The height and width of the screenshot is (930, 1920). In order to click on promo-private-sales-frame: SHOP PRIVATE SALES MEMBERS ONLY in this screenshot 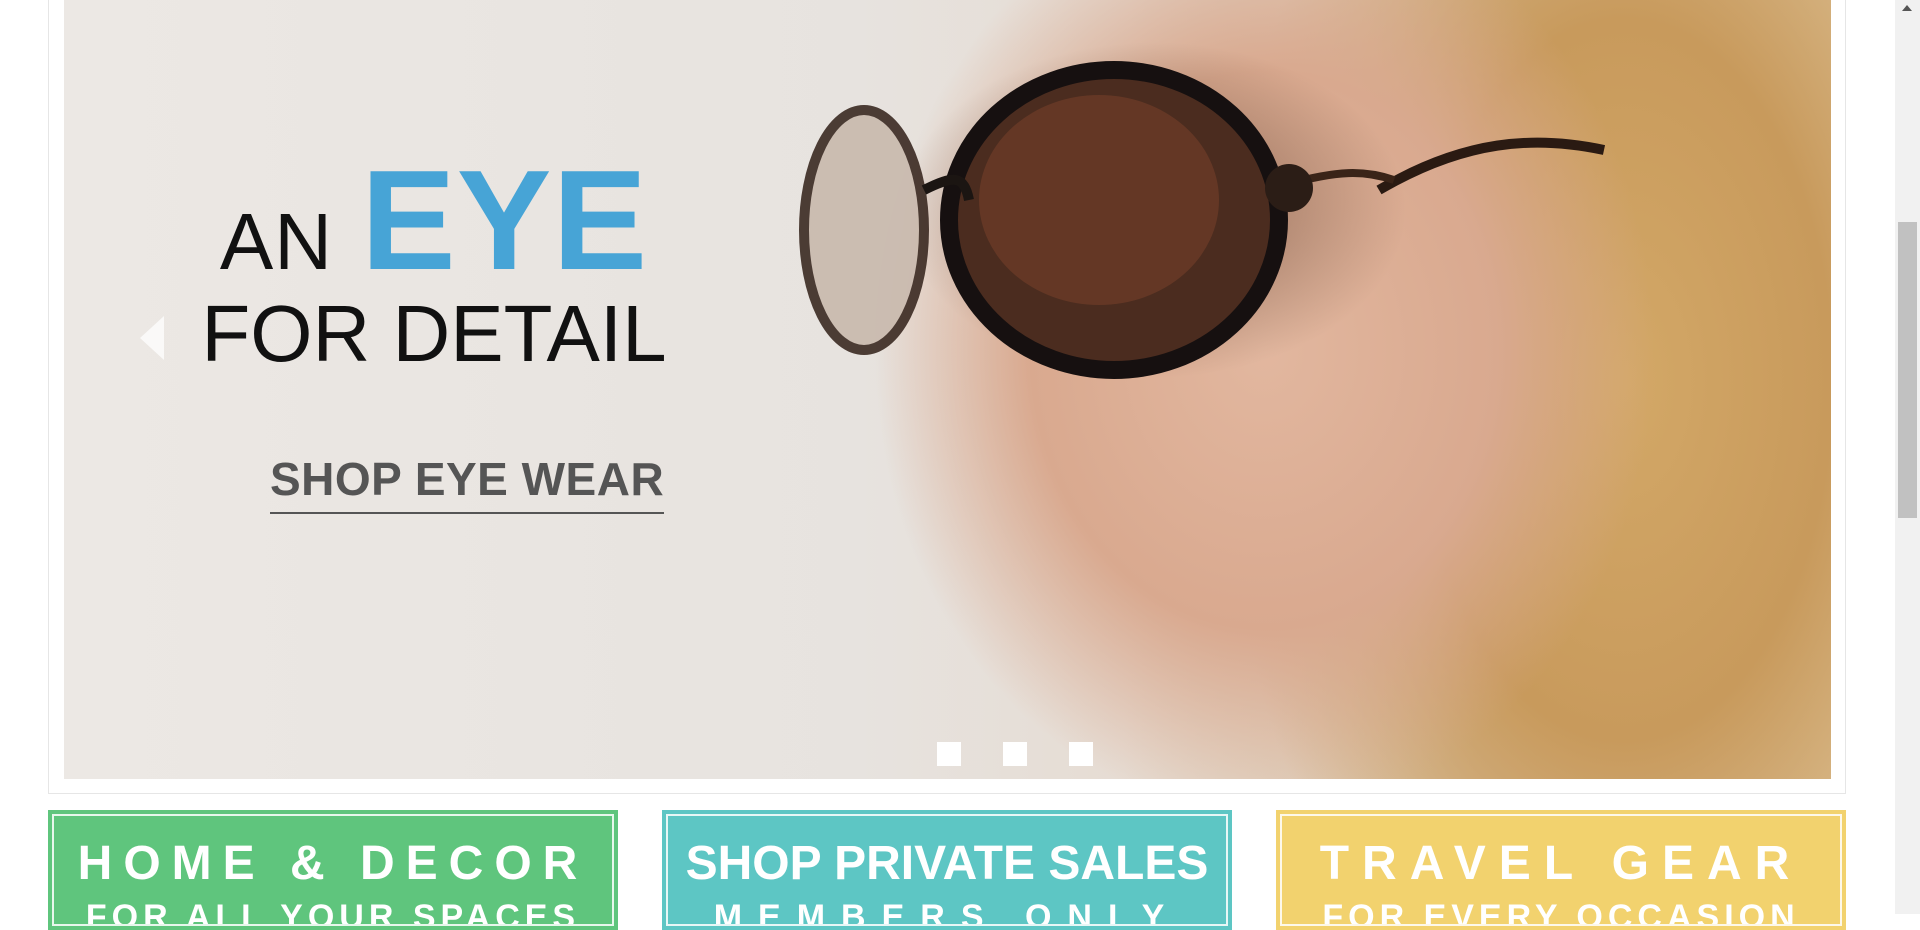, I will do `click(947, 870)`.